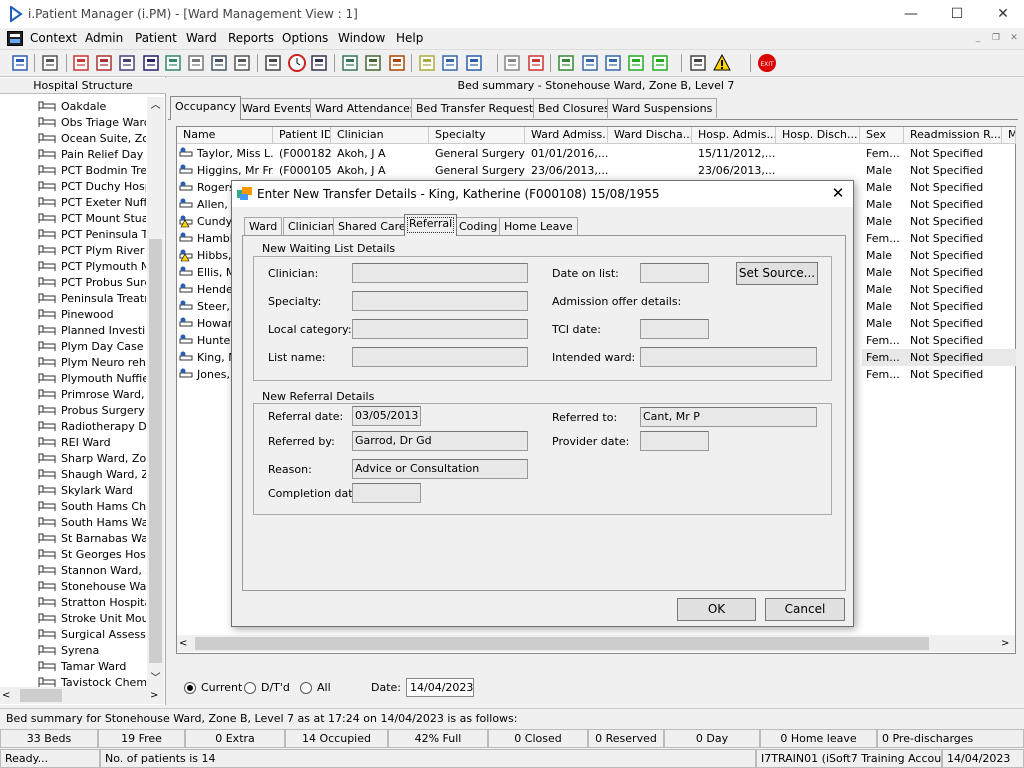  I want to click on notes-icon, so click(427, 63).